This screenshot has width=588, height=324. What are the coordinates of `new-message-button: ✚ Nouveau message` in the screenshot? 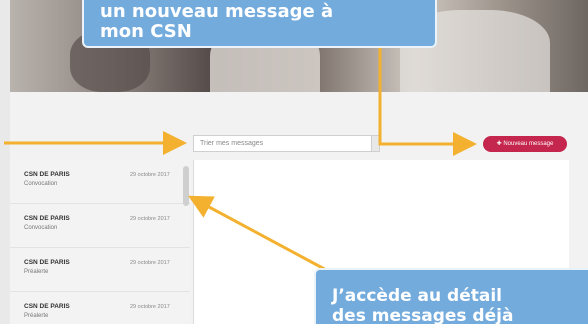 It's located at (525, 144).